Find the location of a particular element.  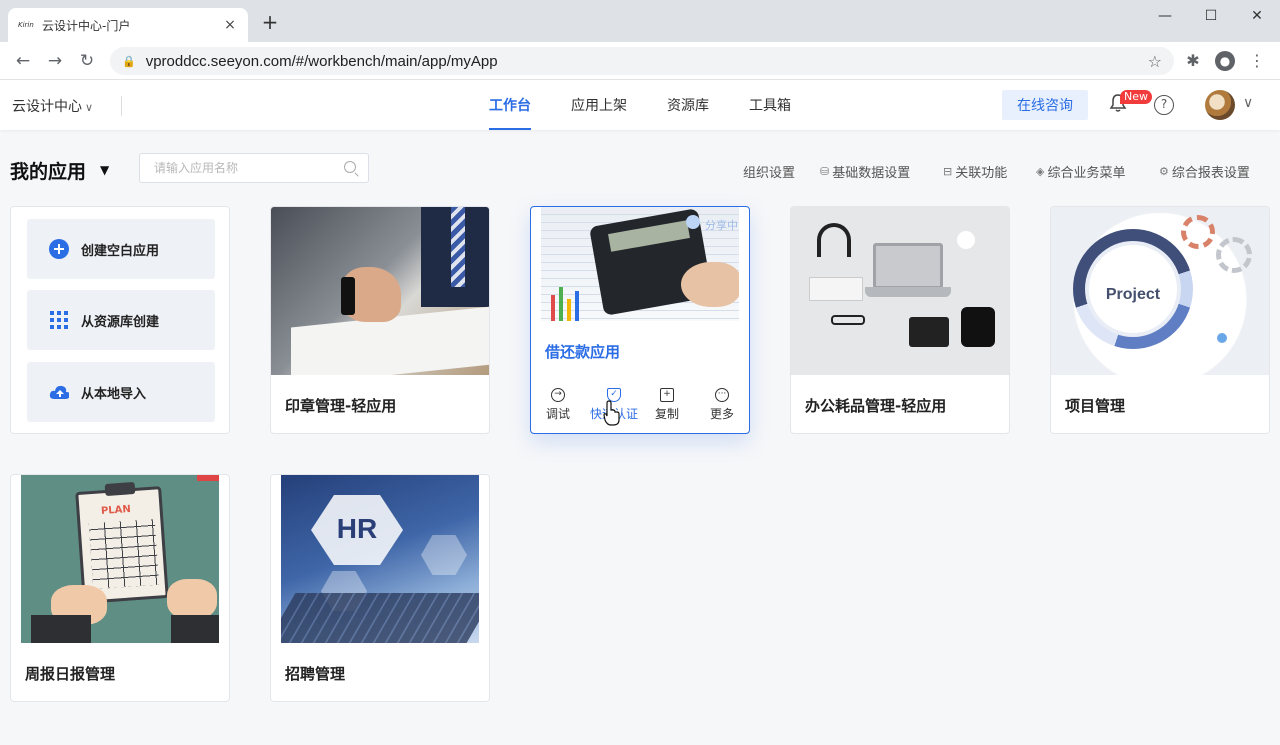

copy-icon: + is located at coordinates (667, 395).